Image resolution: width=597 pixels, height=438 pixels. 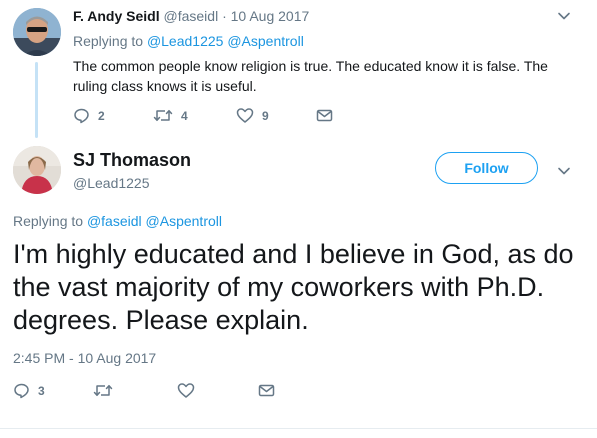 What do you see at coordinates (41, 390) in the screenshot?
I see `reply-count: 3` at bounding box center [41, 390].